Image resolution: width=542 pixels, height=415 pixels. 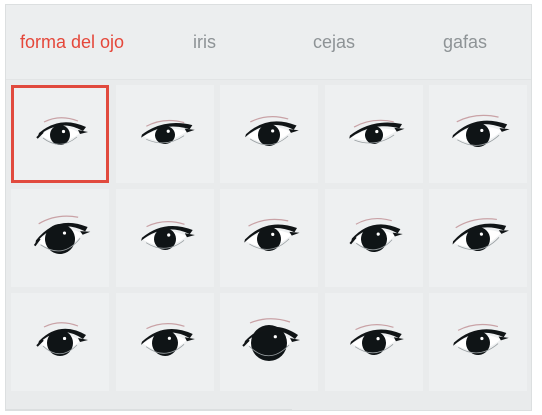 What do you see at coordinates (168, 235) in the screenshot?
I see `eye-shape-7-icon` at bounding box center [168, 235].